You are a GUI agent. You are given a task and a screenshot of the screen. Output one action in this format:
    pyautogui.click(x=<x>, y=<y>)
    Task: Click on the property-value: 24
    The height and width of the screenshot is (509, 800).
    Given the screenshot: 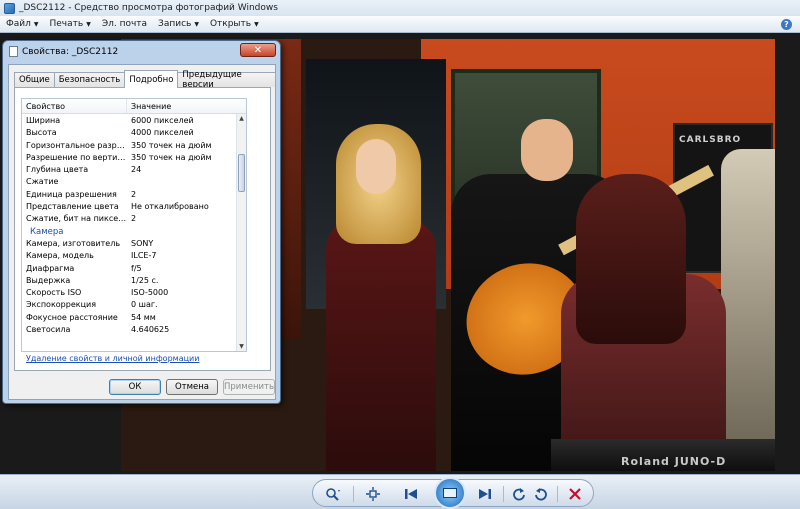 What is the action you would take?
    pyautogui.click(x=136, y=170)
    